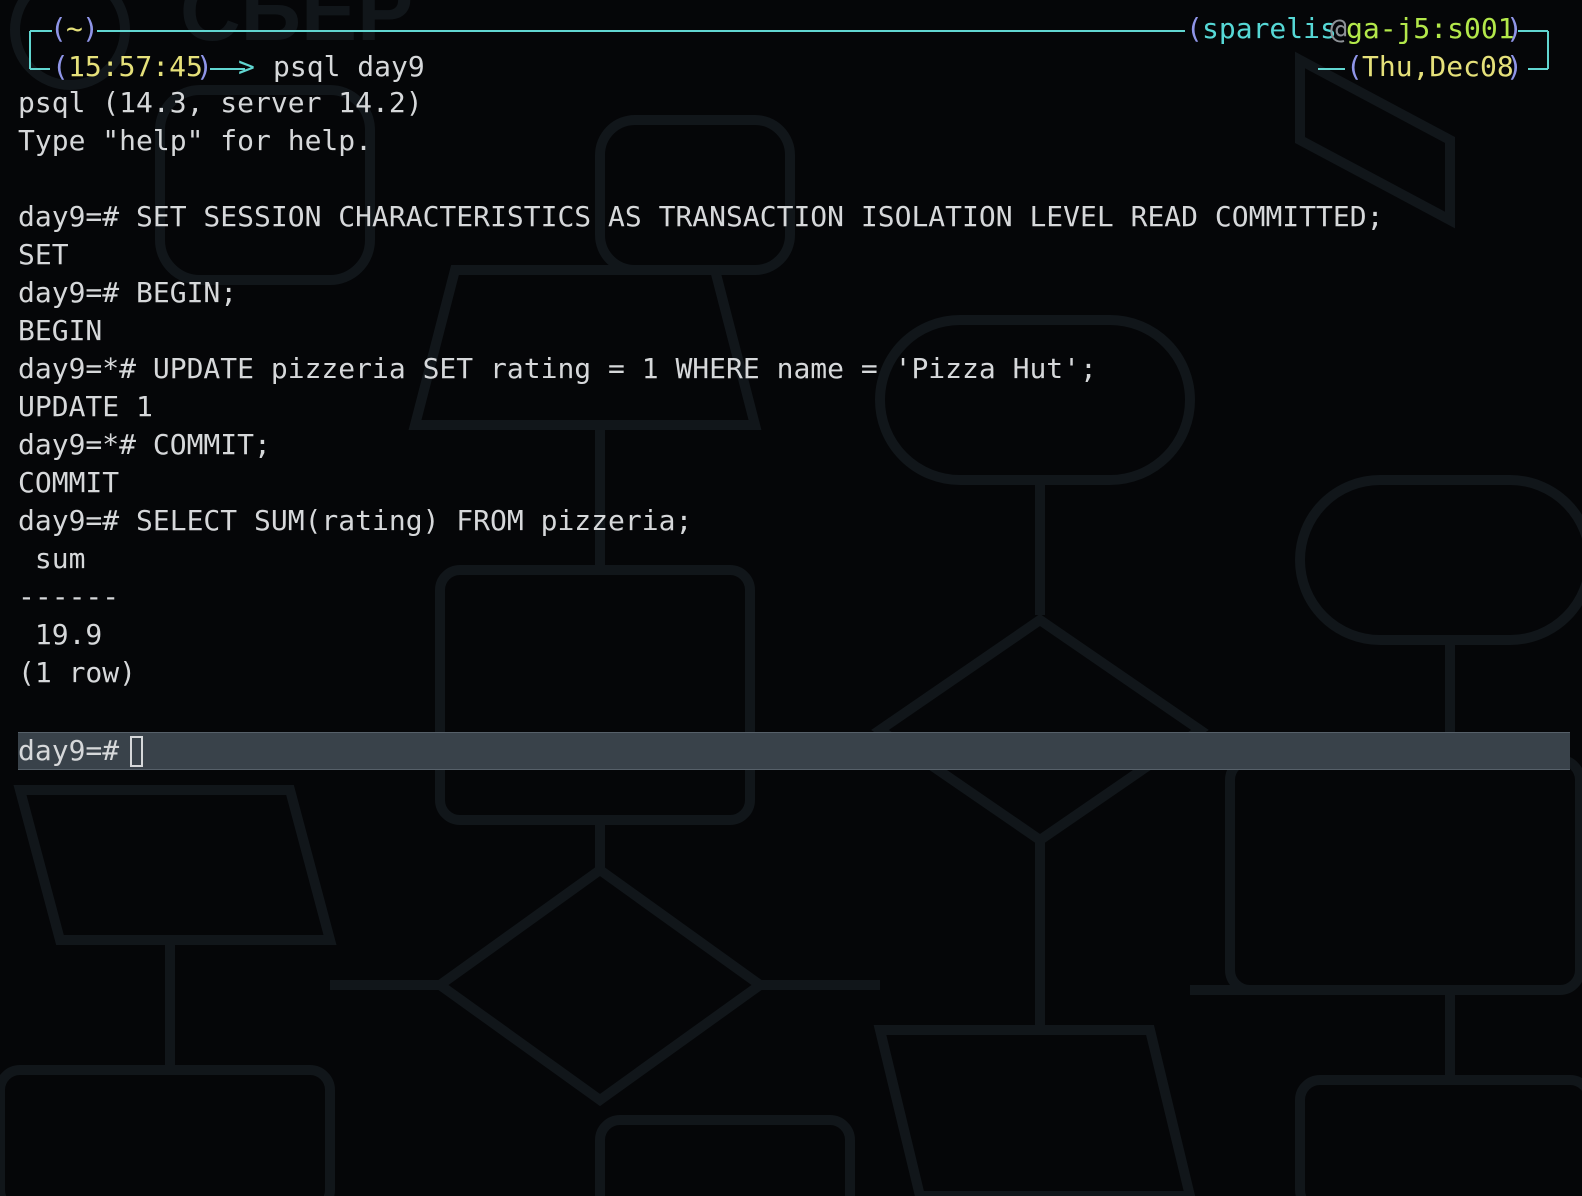 This screenshot has width=1582, height=1196. What do you see at coordinates (74, 28) in the screenshot?
I see `cwd-label: ~` at bounding box center [74, 28].